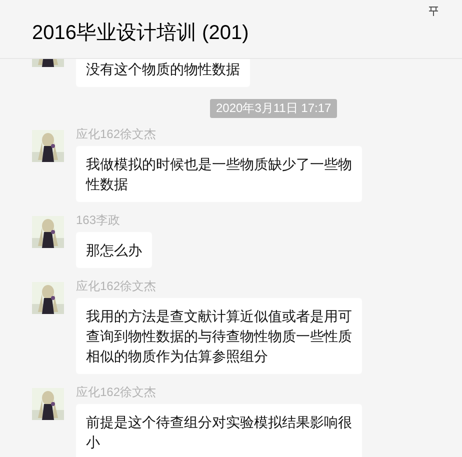 The height and width of the screenshot is (457, 462). I want to click on message-bubble: 那怎么办, so click(114, 250).